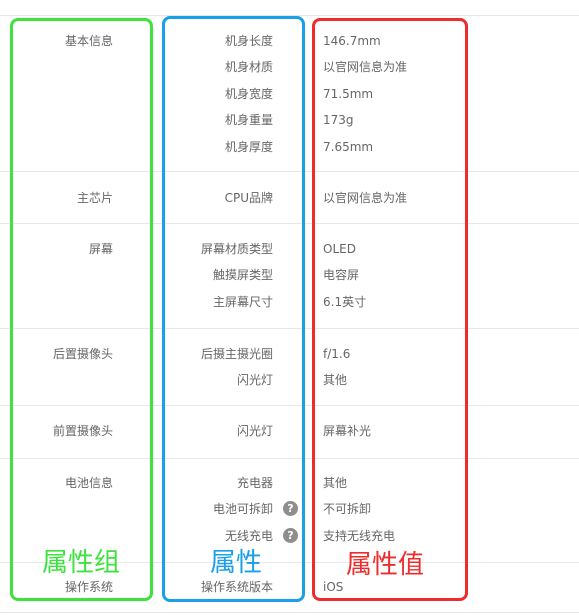 The height and width of the screenshot is (615, 579). I want to click on overlay-label-attribute: 属性, so click(236, 563).